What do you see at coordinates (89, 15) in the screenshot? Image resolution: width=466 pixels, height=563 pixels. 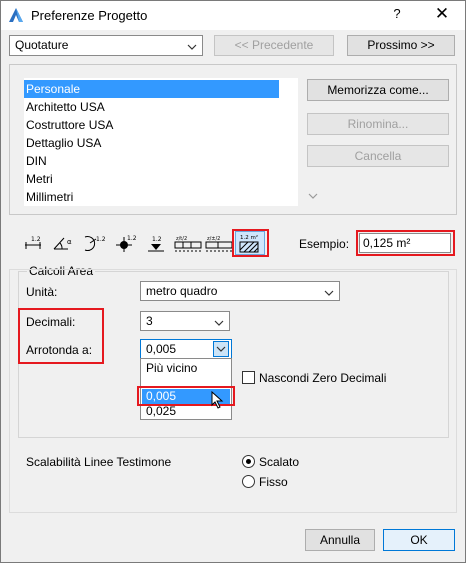 I see `window-title: Preferenze Progetto` at bounding box center [89, 15].